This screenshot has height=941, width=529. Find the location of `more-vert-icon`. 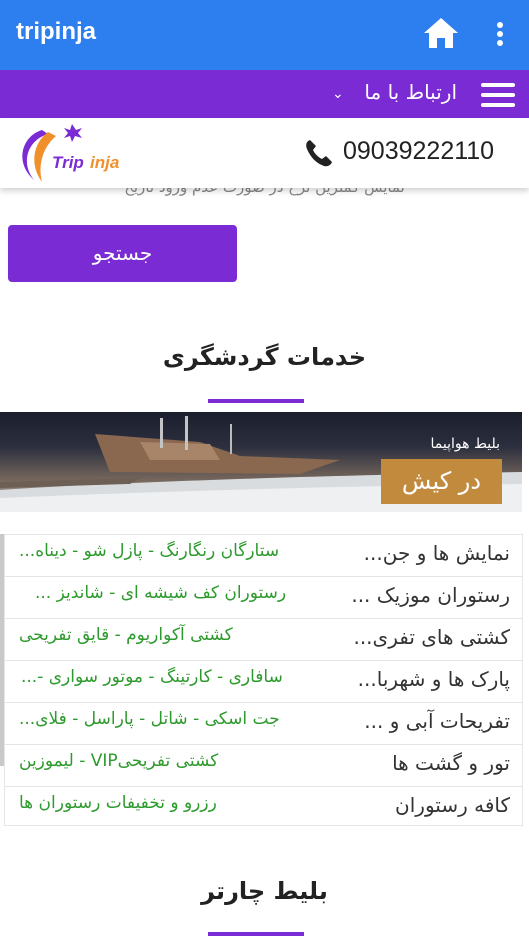

more-vert-icon is located at coordinates (500, 34).